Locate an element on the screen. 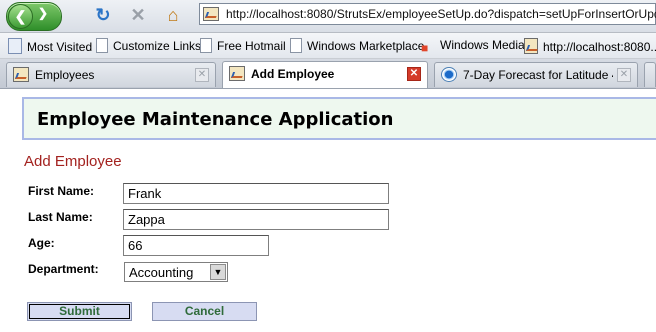  tab-7-day-forecast: 7-Day Forecast for Latitude 42.... ✕ is located at coordinates (536, 74).